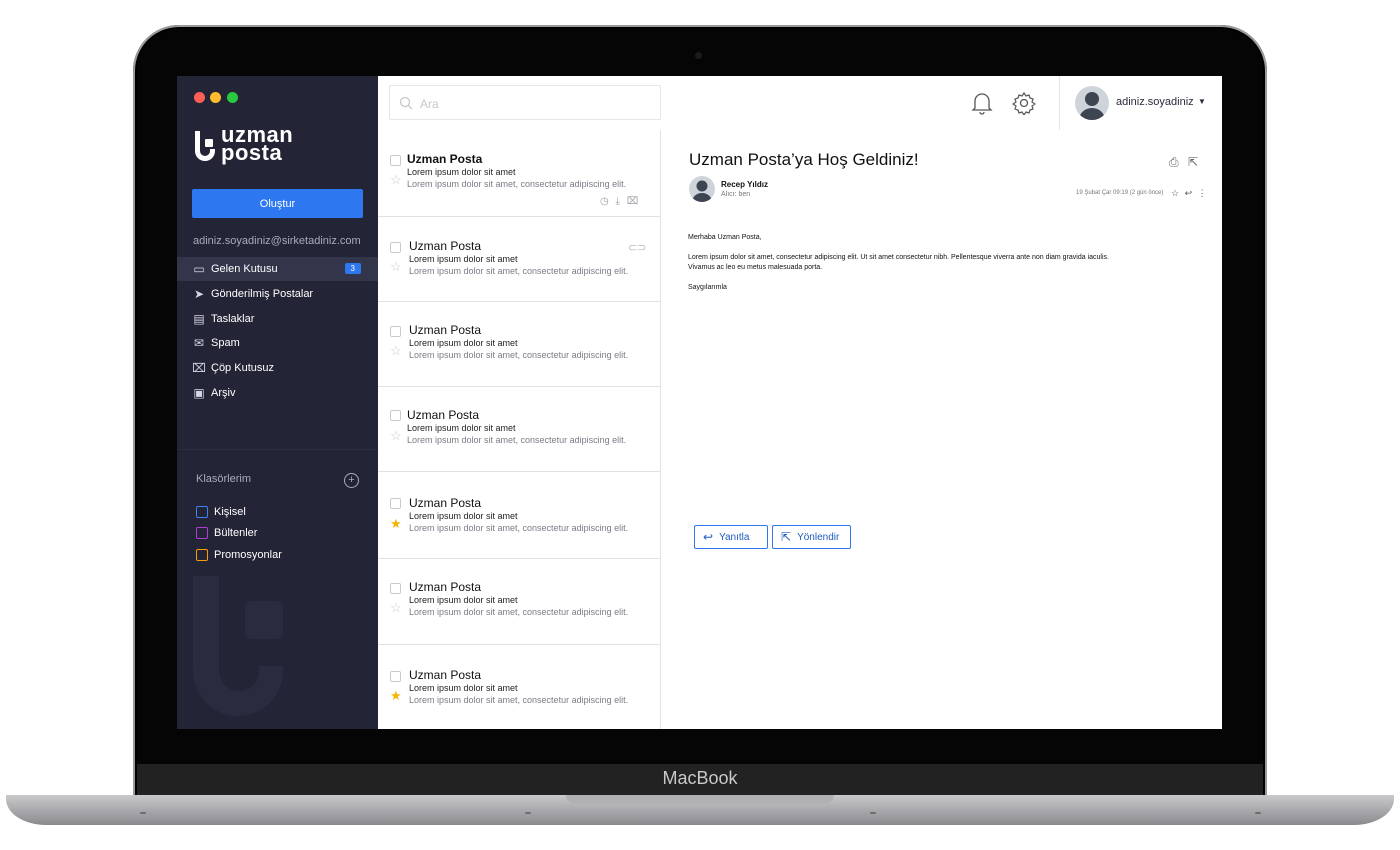 This screenshot has width=1400, height=850. I want to click on sidebar-item-sent: ➤ Gönderilmiş Postalar, so click(277, 294).